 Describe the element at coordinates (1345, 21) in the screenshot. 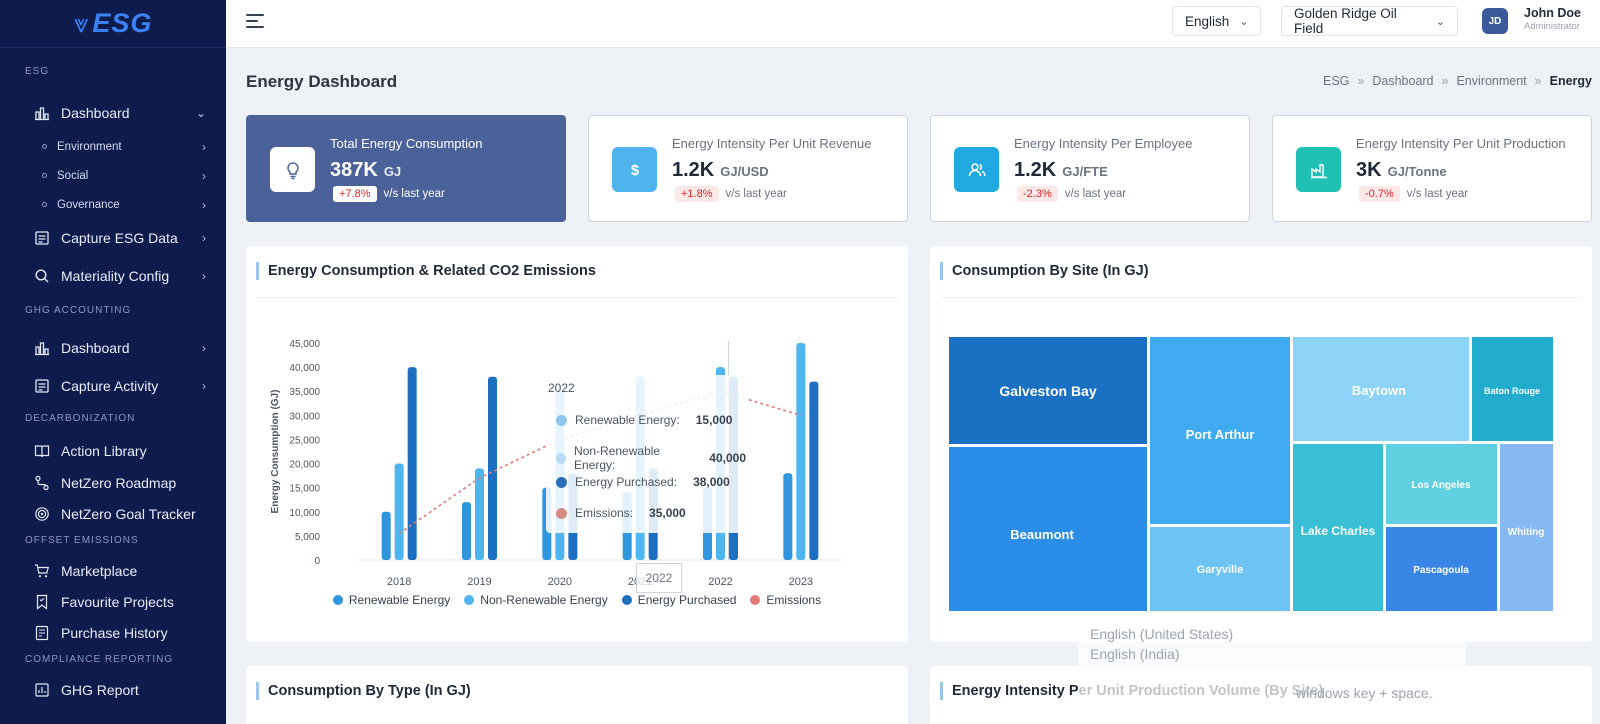

I see `site-select-value: Golden Ridge Oil Field` at that location.